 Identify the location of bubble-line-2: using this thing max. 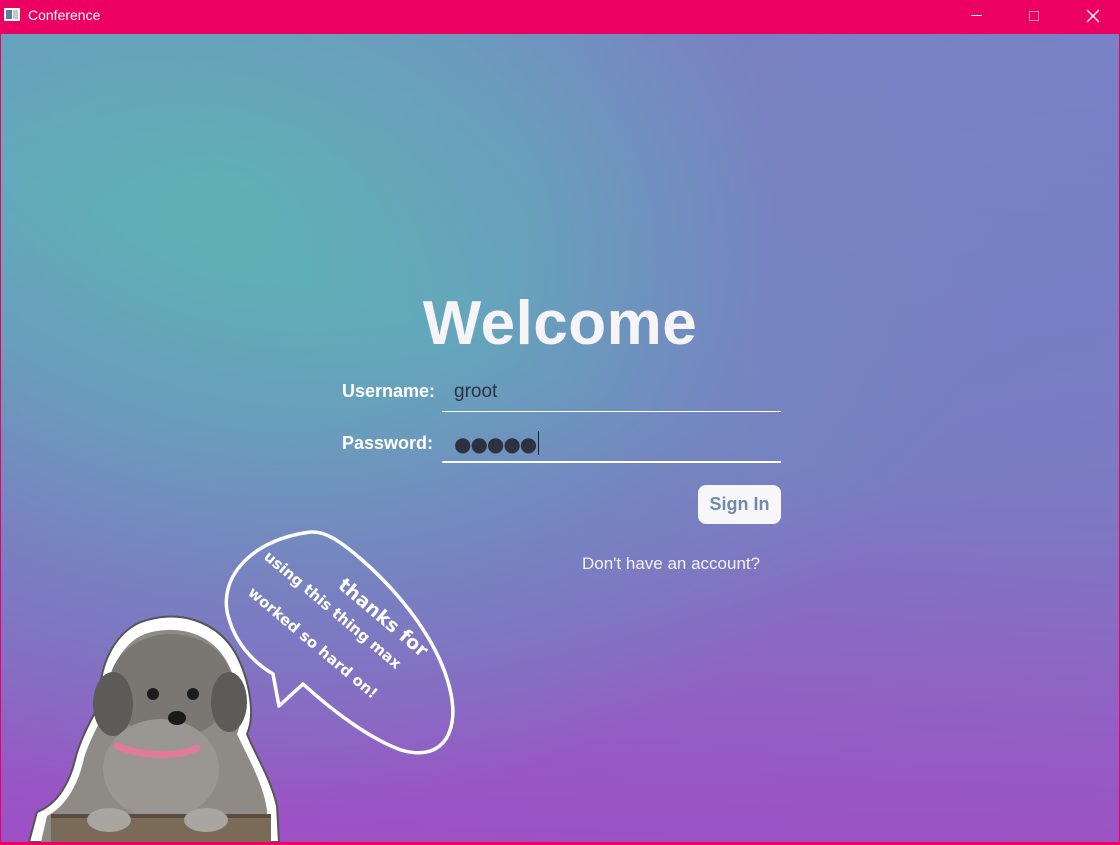
(332, 610).